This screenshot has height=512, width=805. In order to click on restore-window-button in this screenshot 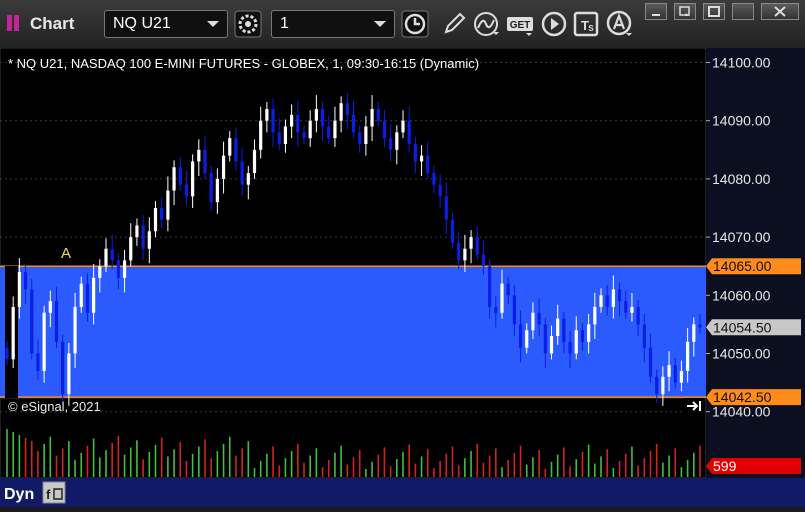, I will do `click(685, 11)`.